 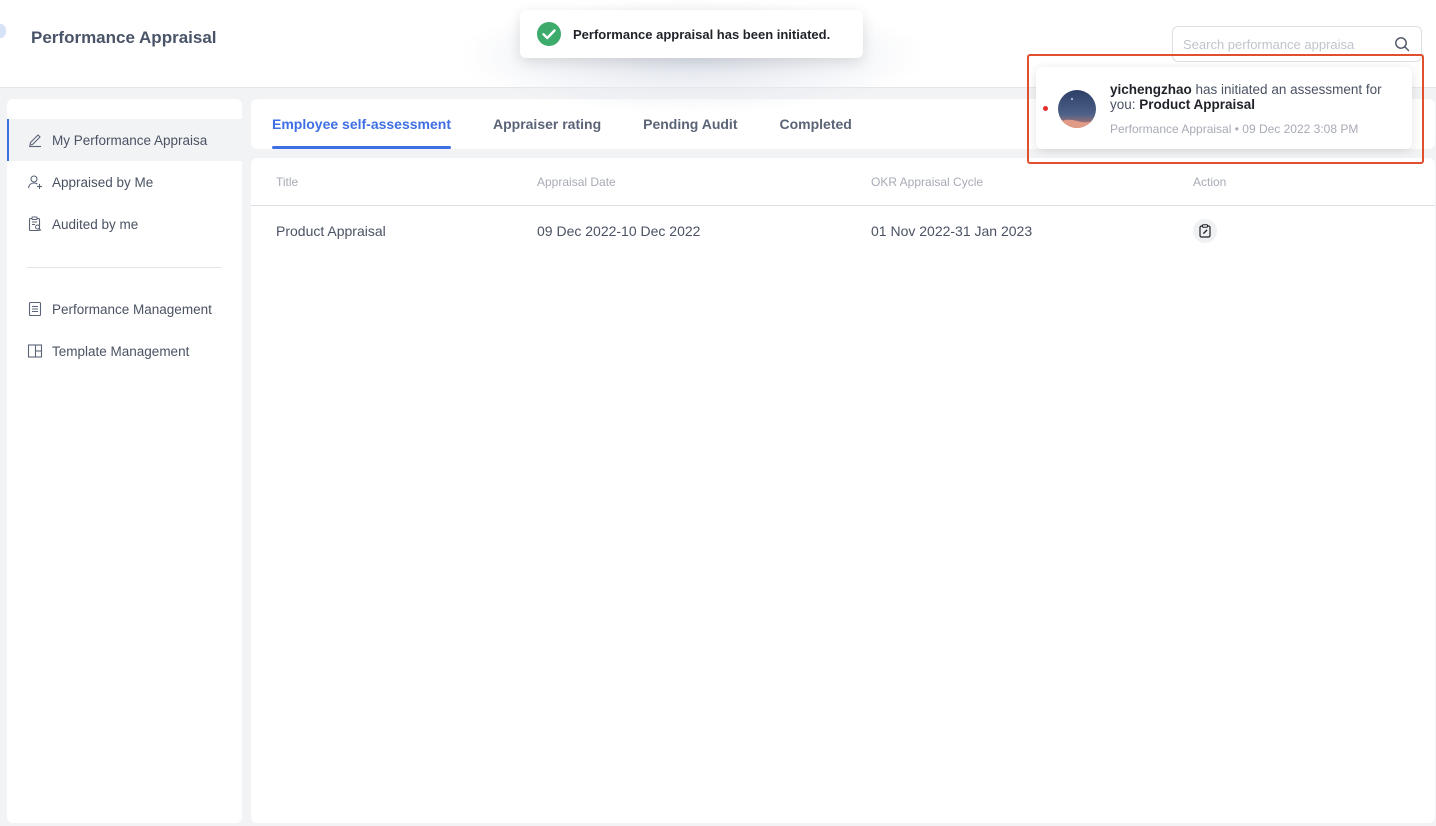 I want to click on pencil-icon, so click(x=35, y=140).